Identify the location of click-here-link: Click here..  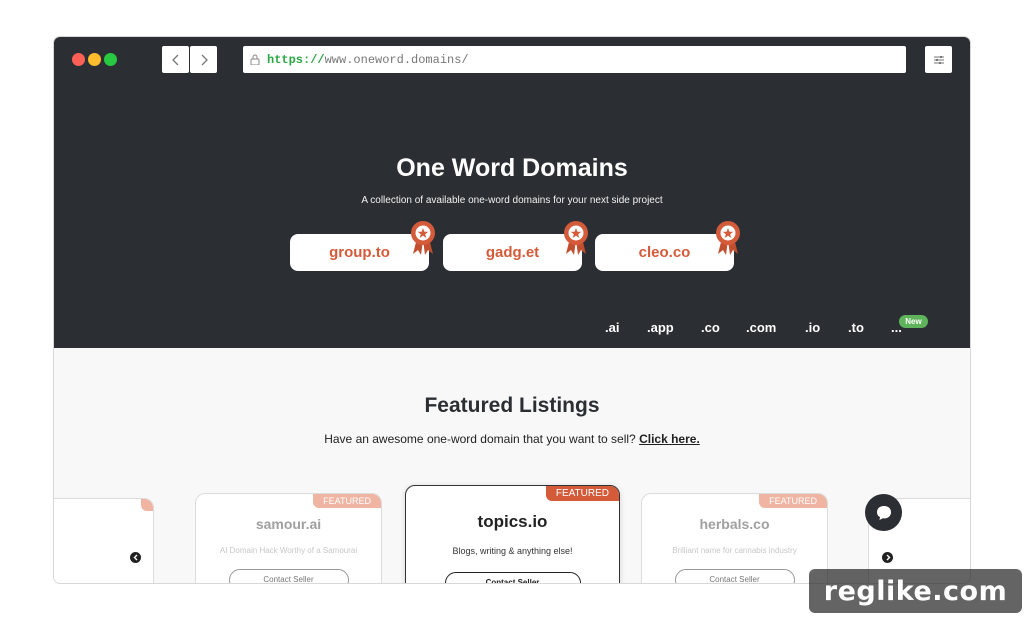
(669, 439).